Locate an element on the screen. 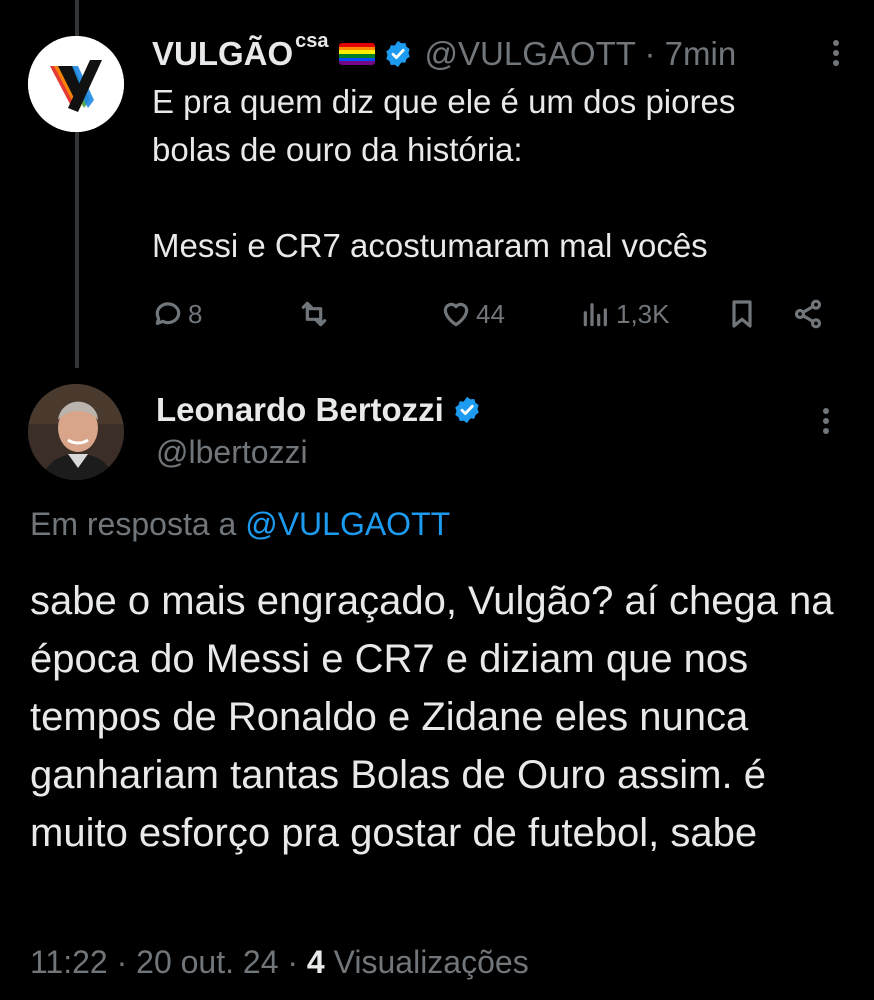 This screenshot has width=874, height=1000. reply-button: 8 is located at coordinates (177, 314).